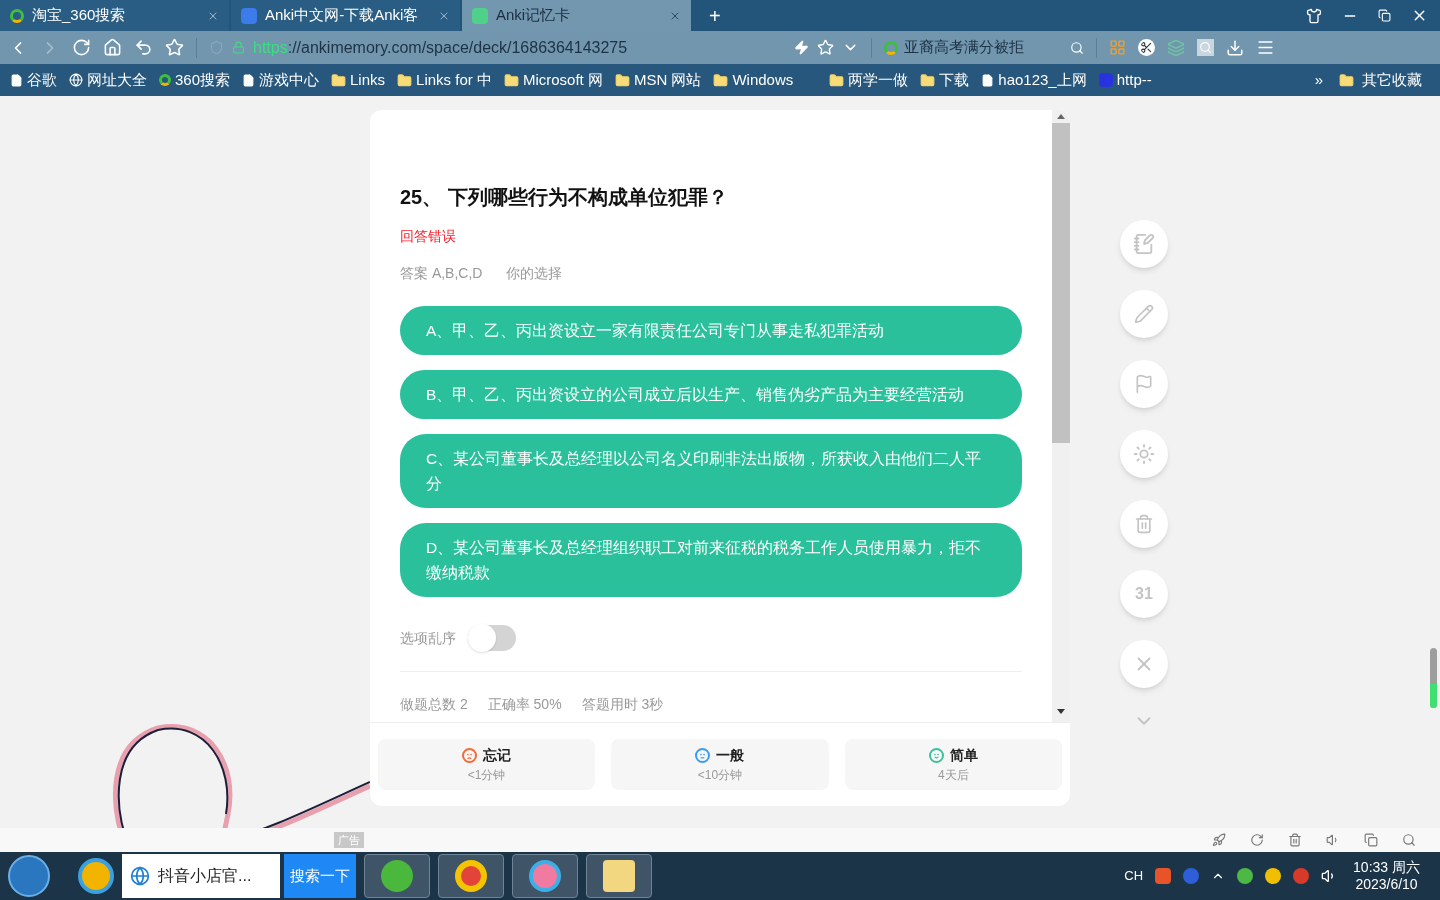 Image resolution: width=1440 pixels, height=900 pixels. I want to click on bookmark-link: 其它收藏, so click(1380, 80).